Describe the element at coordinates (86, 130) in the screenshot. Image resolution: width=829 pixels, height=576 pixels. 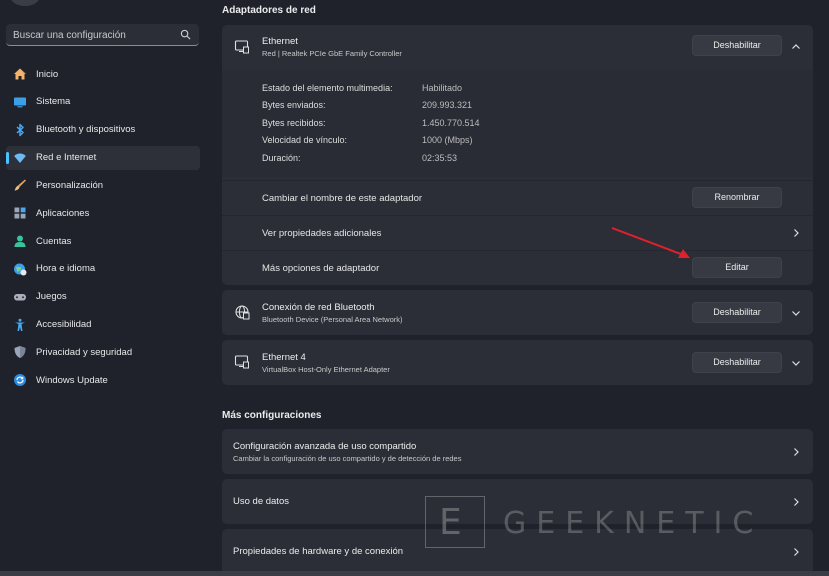
I see `sidebar-item-label: Bluetooth y dispositivos` at that location.